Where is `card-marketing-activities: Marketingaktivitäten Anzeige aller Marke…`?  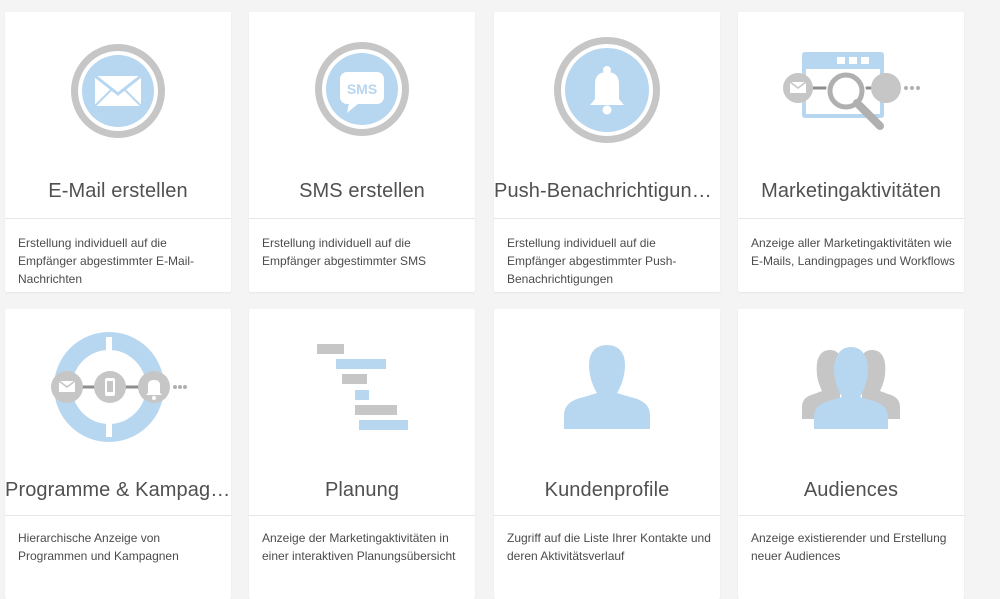 card-marketing-activities: Marketingaktivitäten Anzeige aller Marke… is located at coordinates (851, 152).